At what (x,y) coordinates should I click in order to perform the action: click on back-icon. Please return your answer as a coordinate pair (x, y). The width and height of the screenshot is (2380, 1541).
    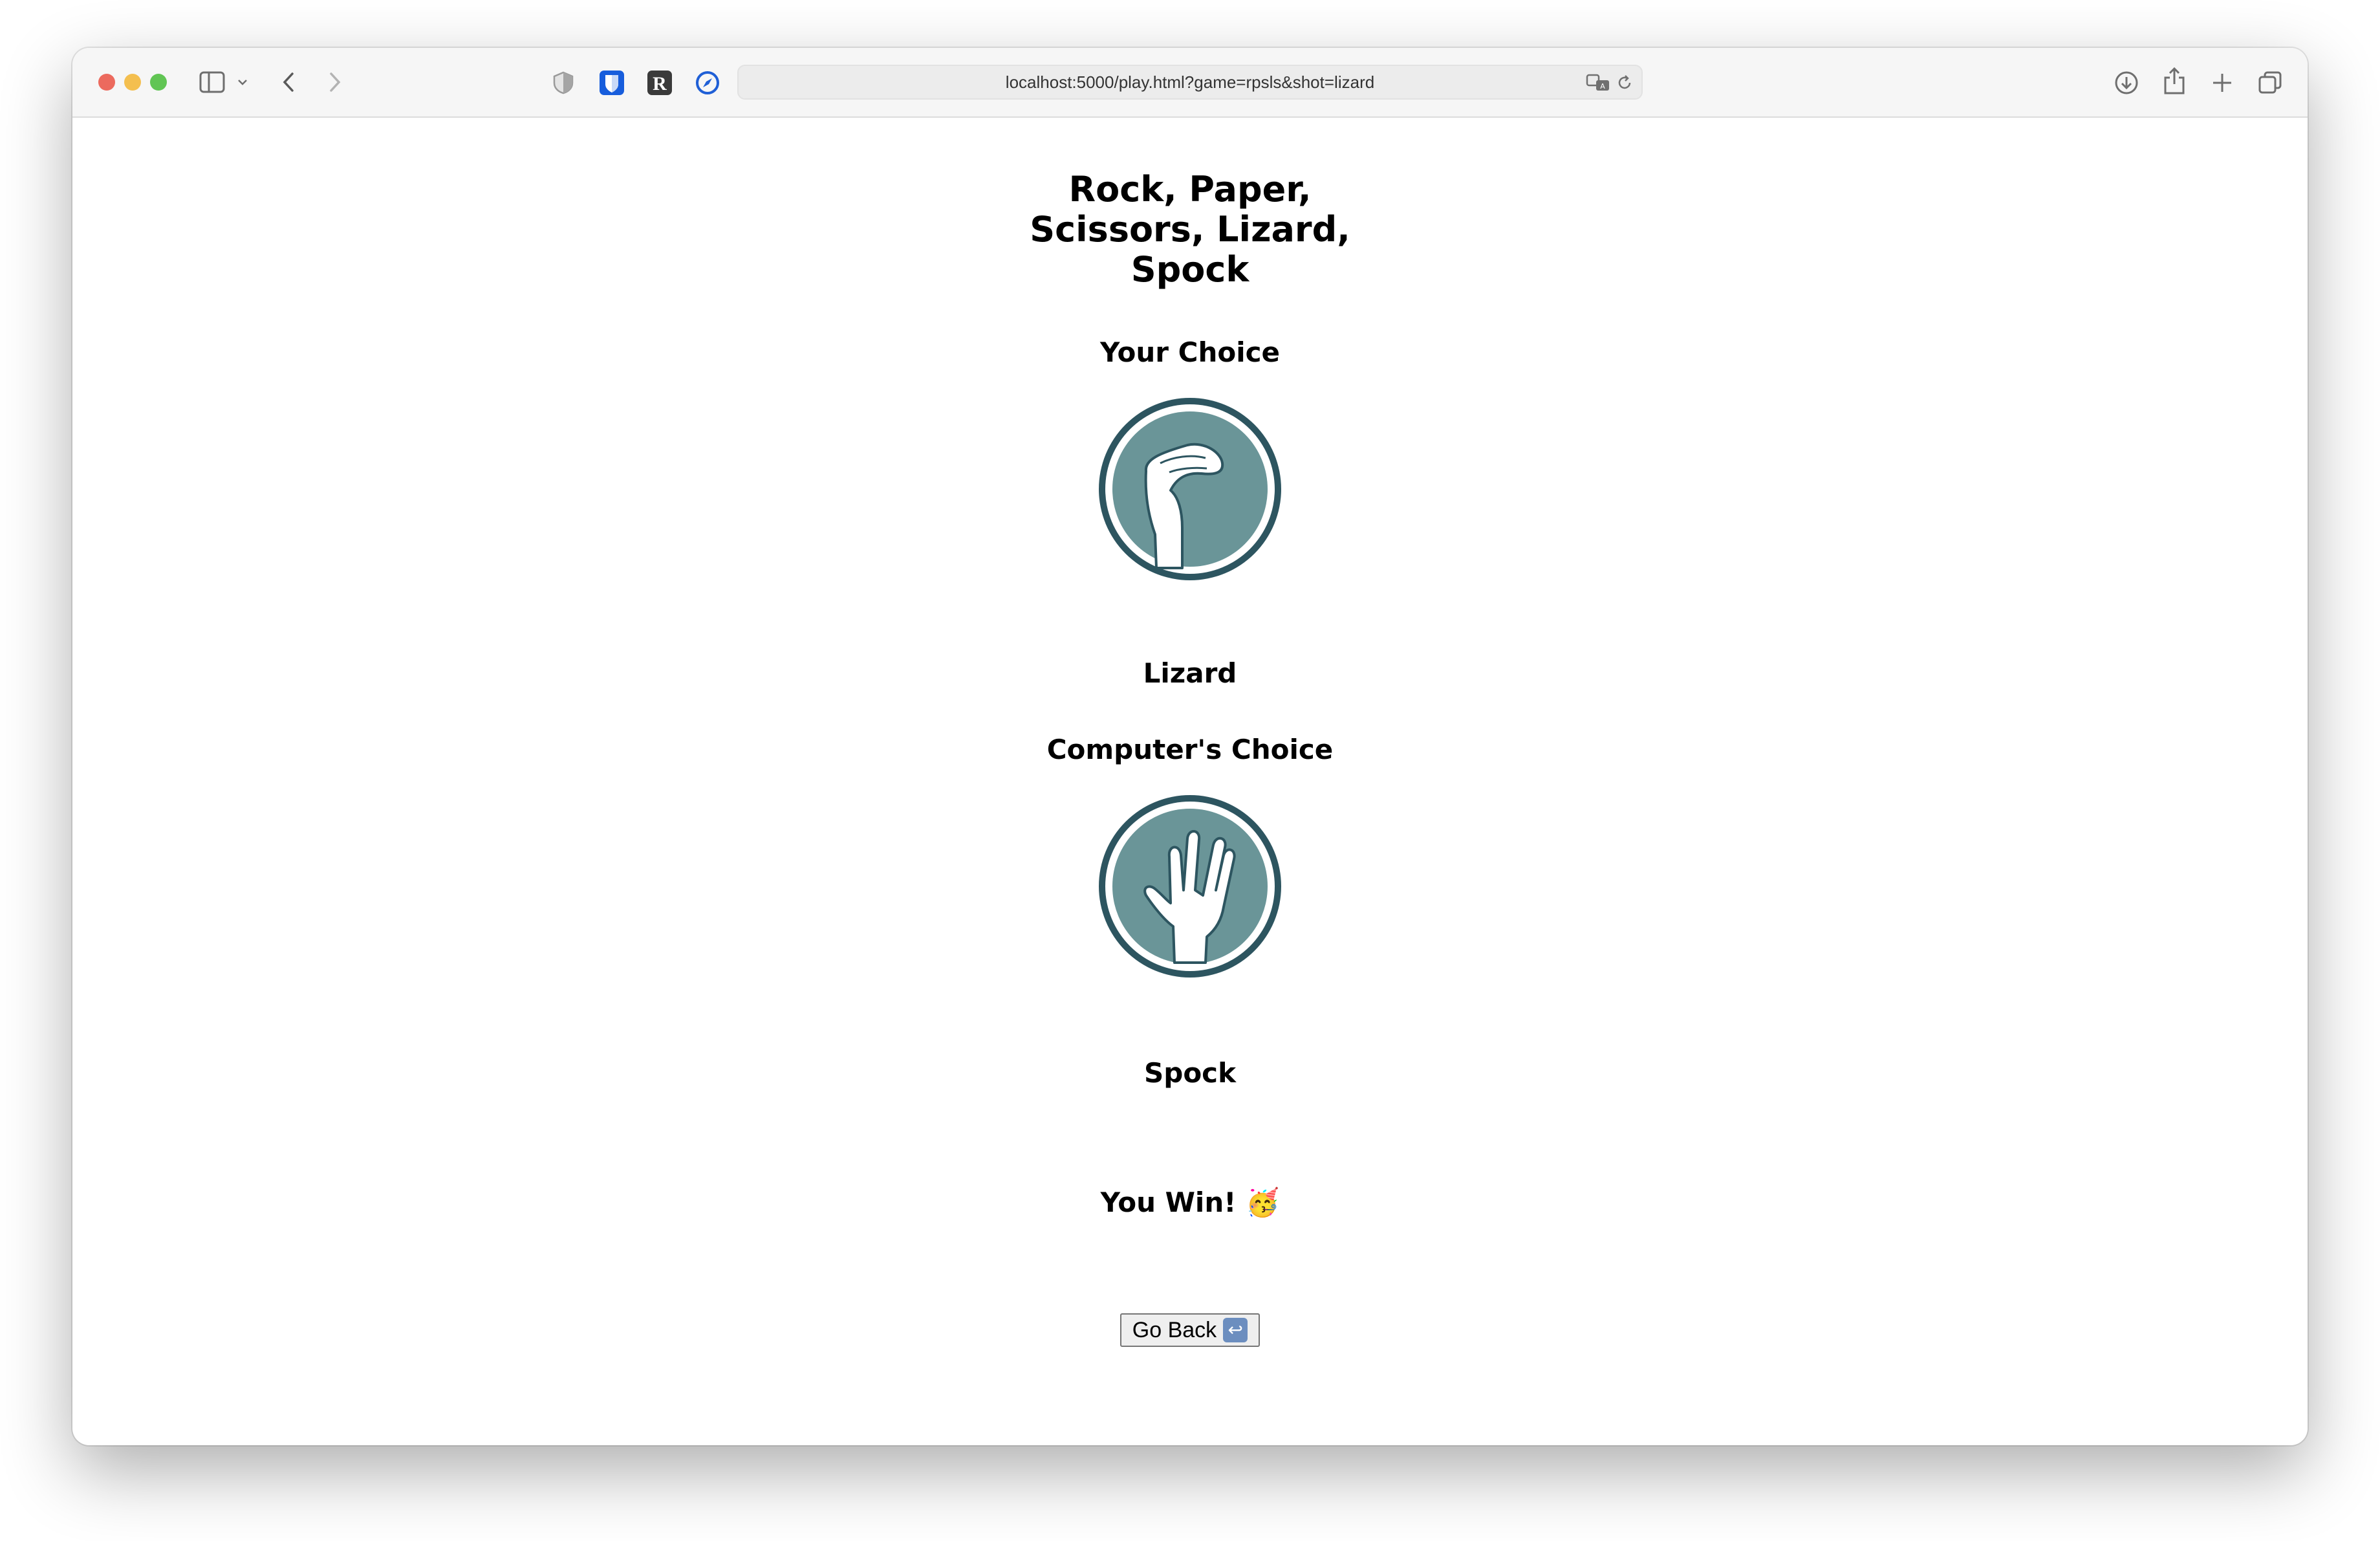
    Looking at the image, I should click on (288, 82).